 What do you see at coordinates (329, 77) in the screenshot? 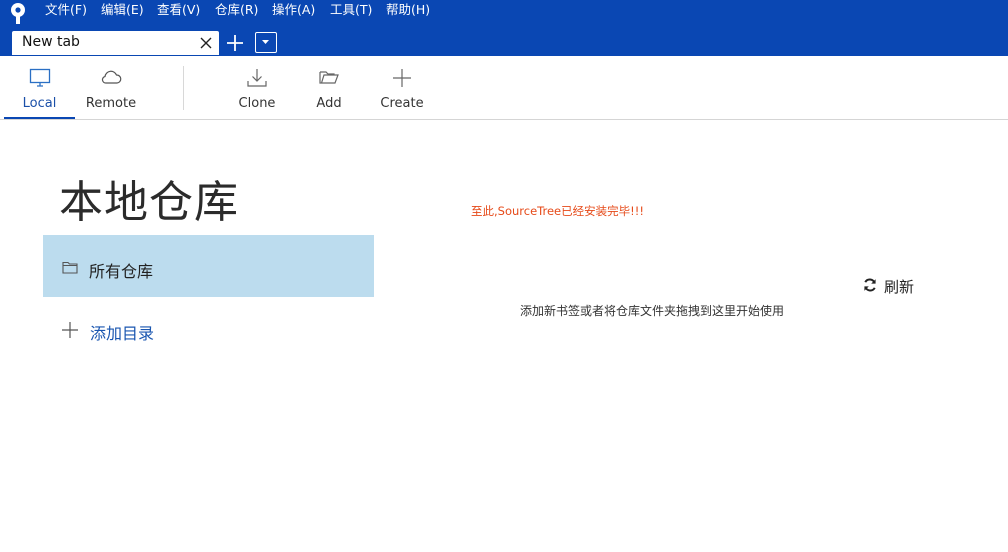
I see `folder-open-icon` at bounding box center [329, 77].